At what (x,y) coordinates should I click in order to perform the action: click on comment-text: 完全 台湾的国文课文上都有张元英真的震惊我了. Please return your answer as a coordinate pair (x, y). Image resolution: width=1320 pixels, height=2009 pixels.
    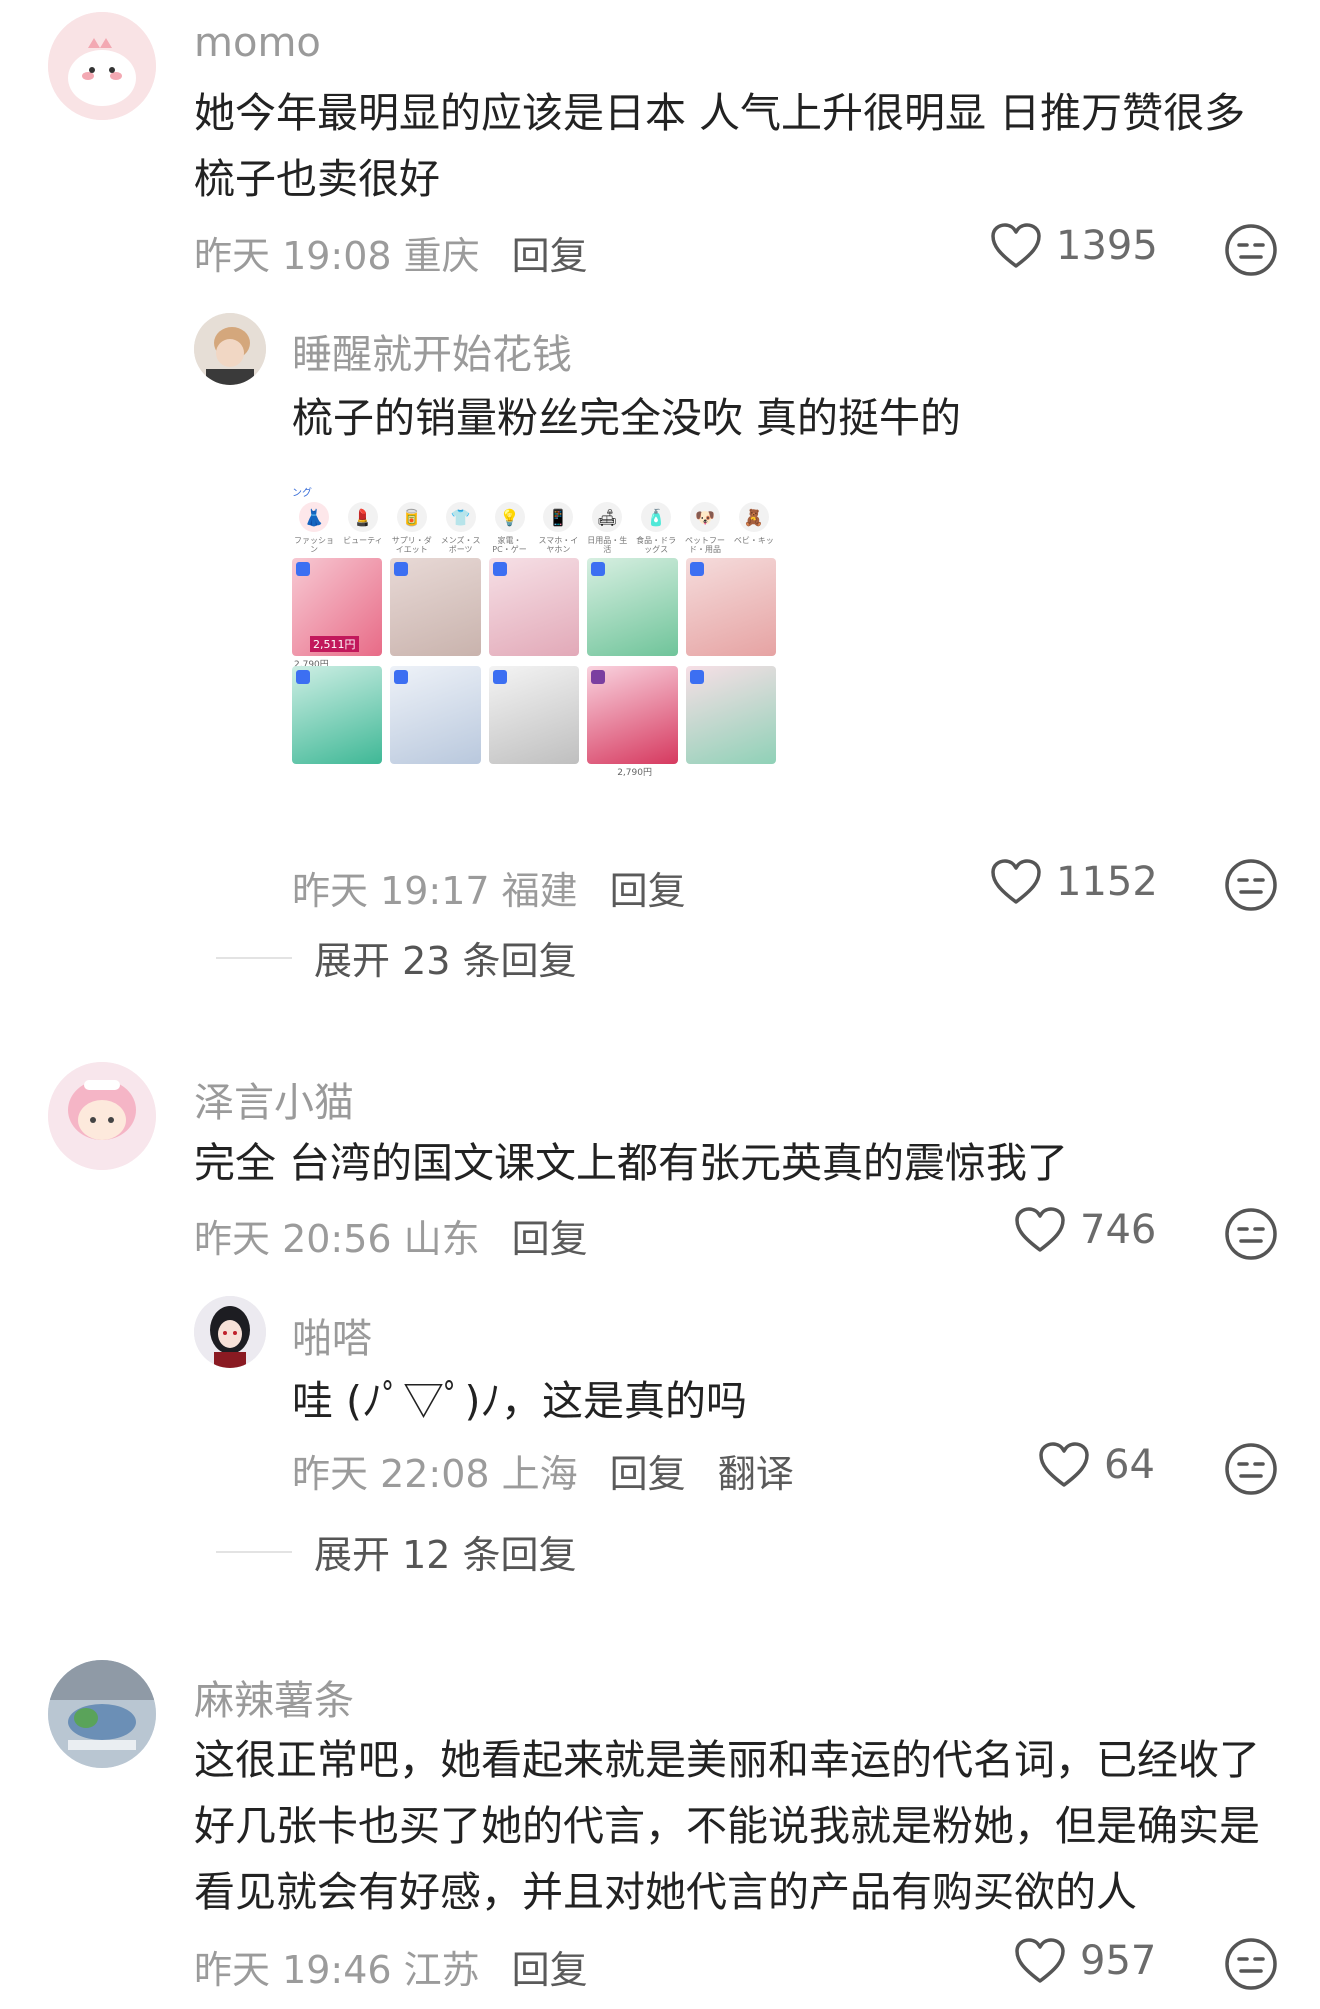
    Looking at the image, I should click on (631, 1163).